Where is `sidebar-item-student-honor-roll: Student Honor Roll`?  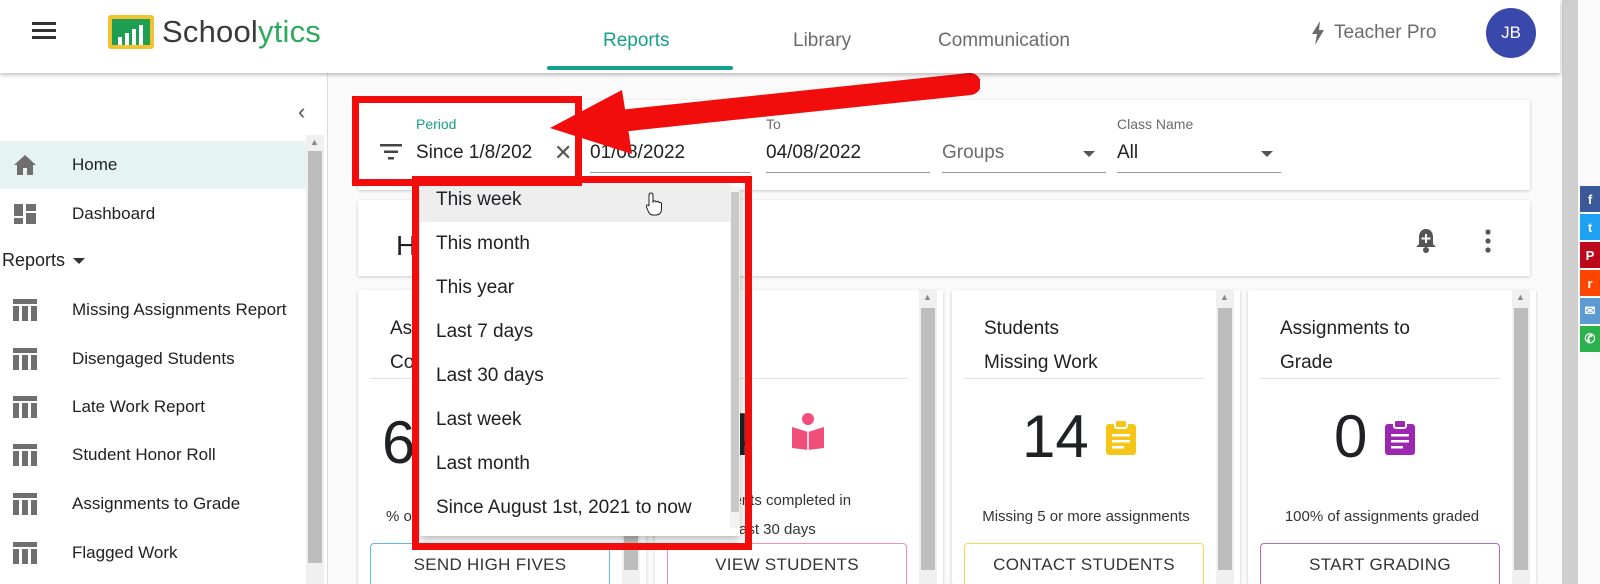
sidebar-item-student-honor-roll: Student Honor Roll is located at coordinates (153, 455).